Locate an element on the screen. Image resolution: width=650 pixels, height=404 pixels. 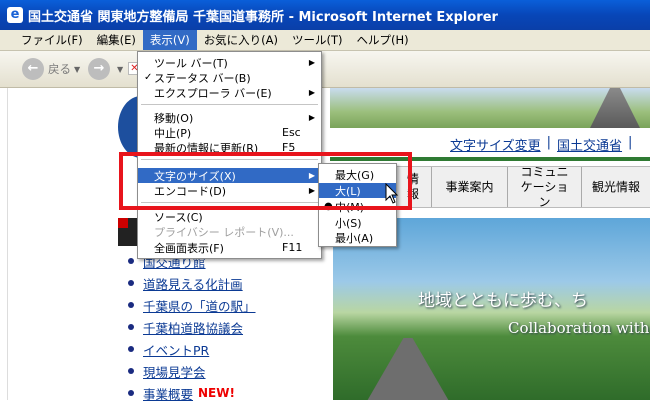
hero-slogan-en: Collaboration with is located at coordinates (579, 328).